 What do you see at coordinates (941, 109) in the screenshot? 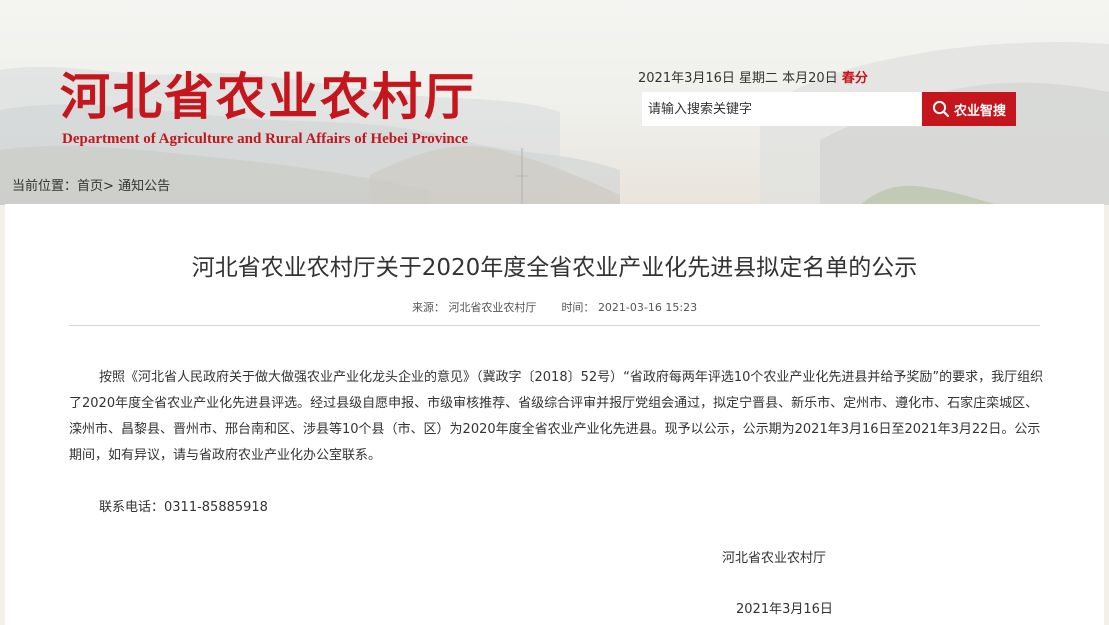
I see `search-icon` at bounding box center [941, 109].